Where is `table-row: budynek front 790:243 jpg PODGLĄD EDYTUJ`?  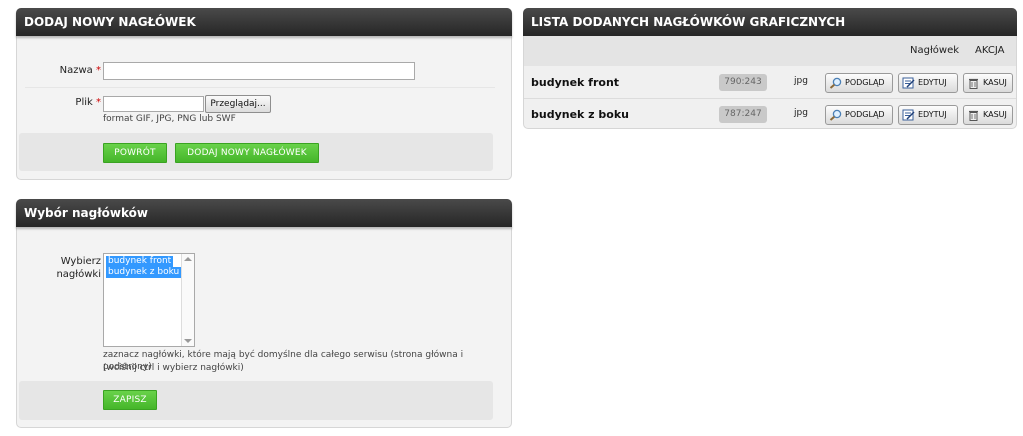
table-row: budynek front 790:243 jpg PODGLĄD EDYTUJ is located at coordinates (770, 82).